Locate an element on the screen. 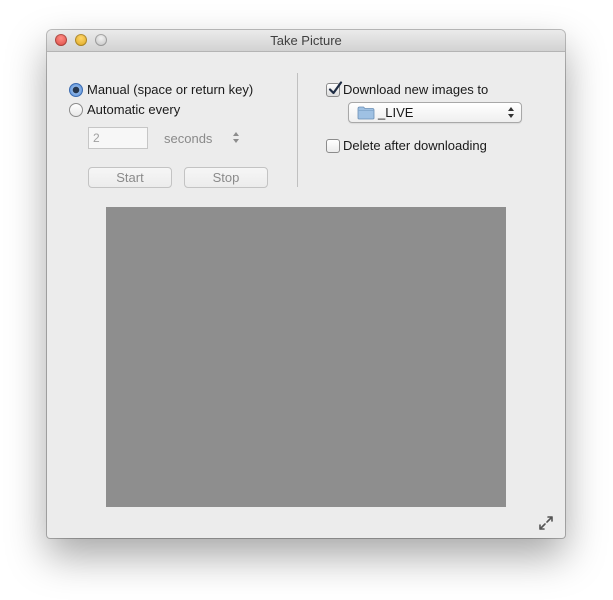 The width and height of the screenshot is (613, 600). download-folder-name: _LIVE is located at coordinates (396, 112).